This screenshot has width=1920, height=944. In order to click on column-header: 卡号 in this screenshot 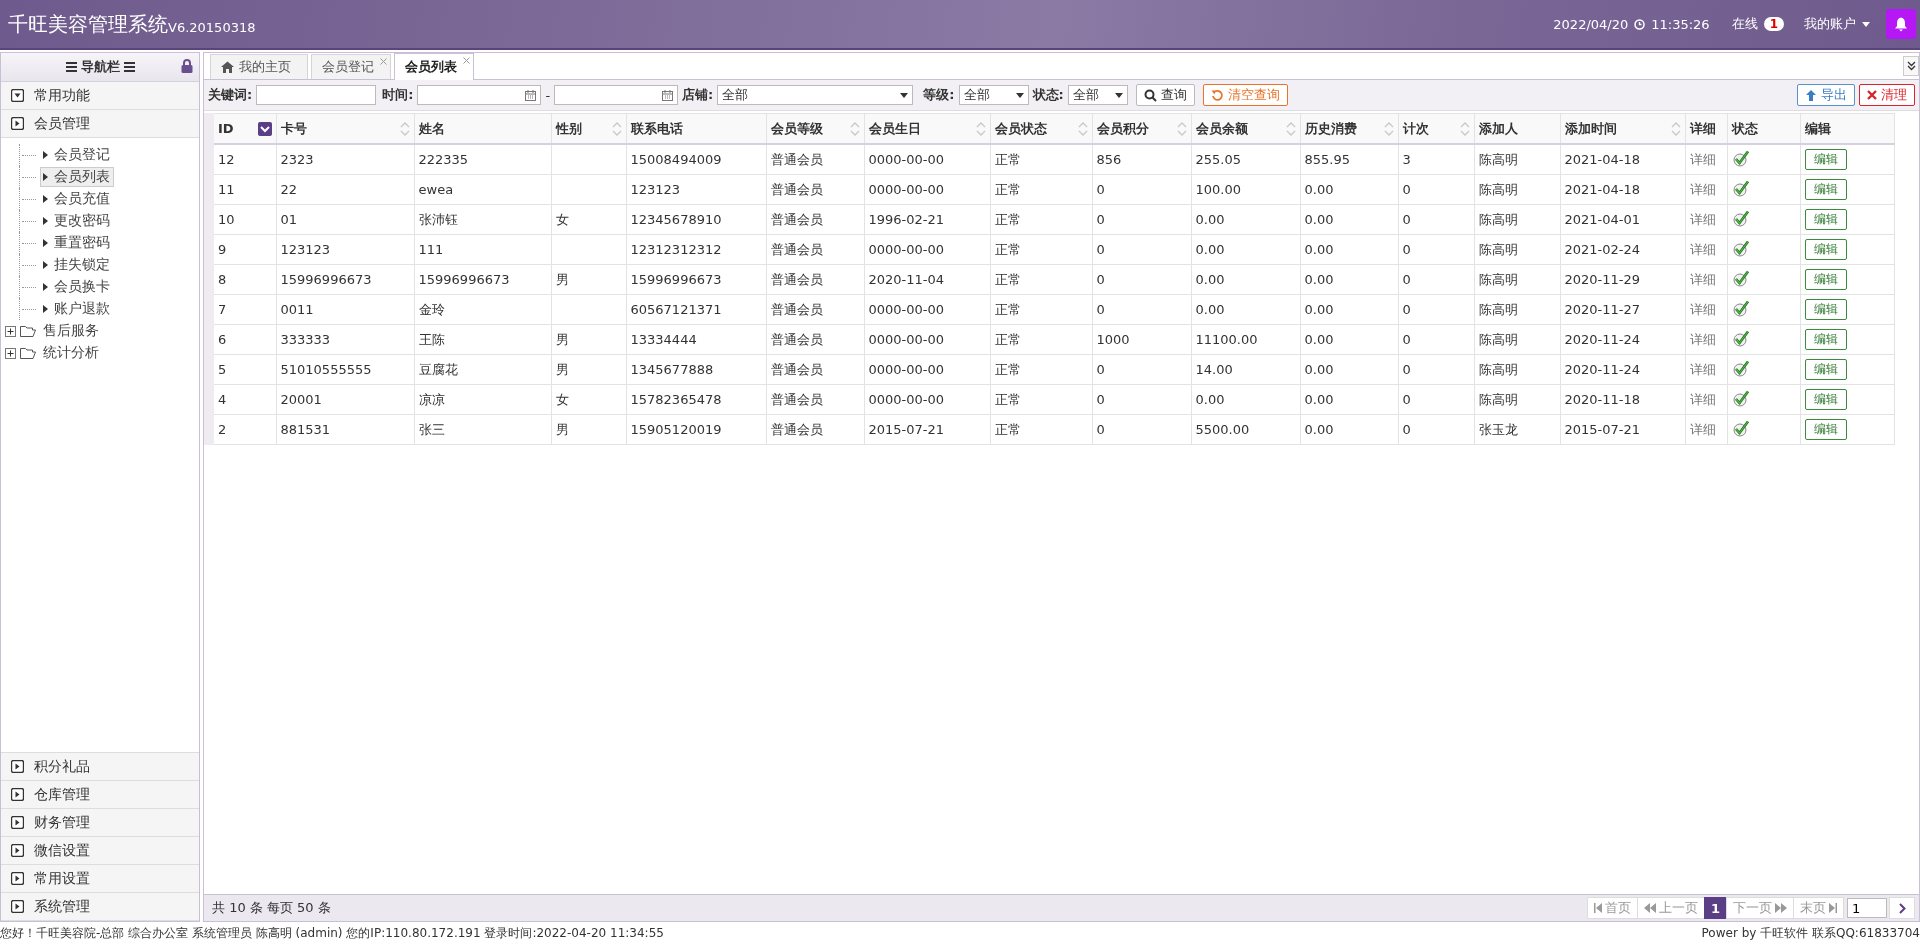, I will do `click(345, 128)`.